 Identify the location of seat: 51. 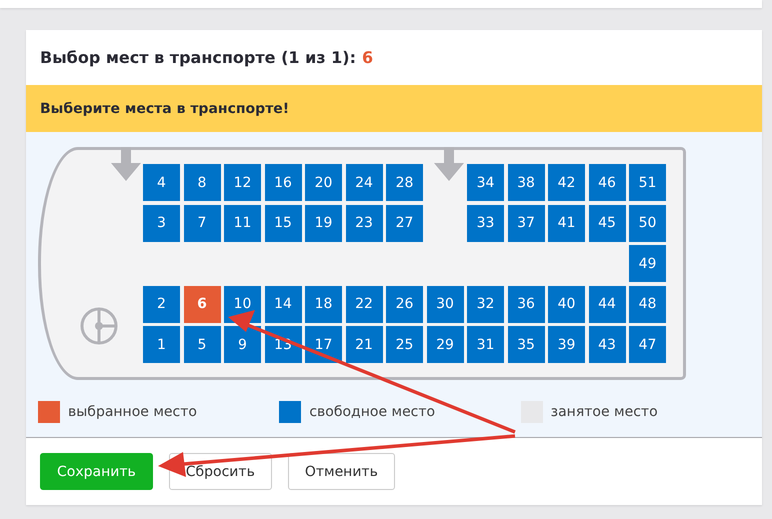
(647, 182).